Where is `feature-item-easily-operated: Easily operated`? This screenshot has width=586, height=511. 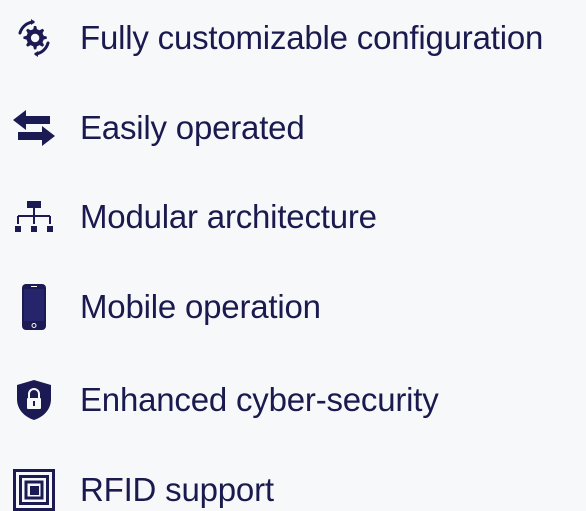
feature-item-easily-operated: Easily operated is located at coordinates (293, 128).